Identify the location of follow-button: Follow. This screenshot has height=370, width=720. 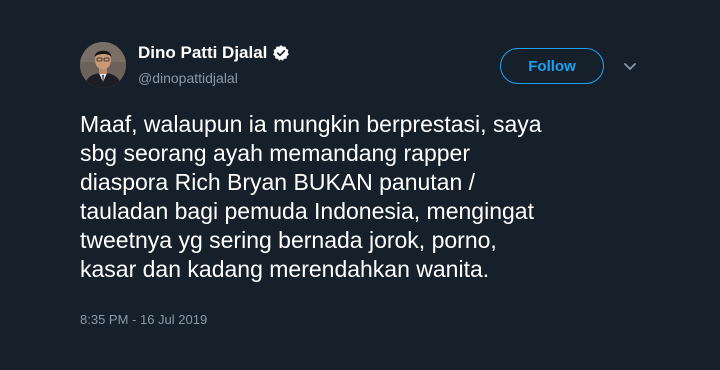
(552, 66).